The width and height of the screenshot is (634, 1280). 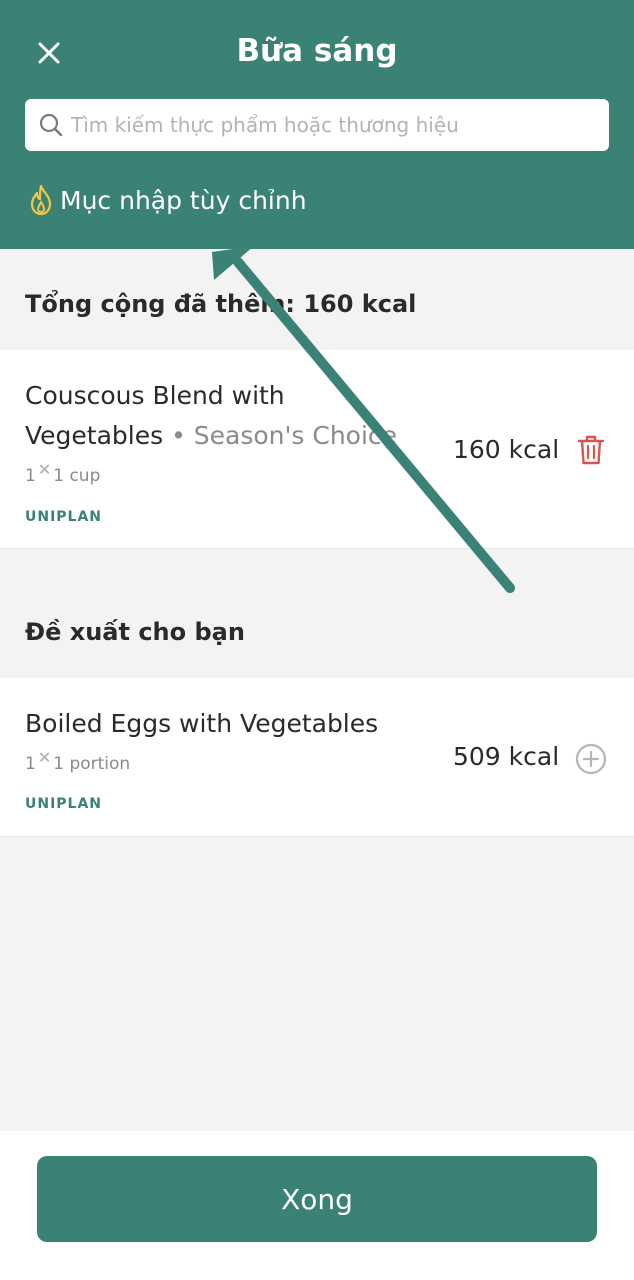 I want to click on add-food-button, so click(x=591, y=761).